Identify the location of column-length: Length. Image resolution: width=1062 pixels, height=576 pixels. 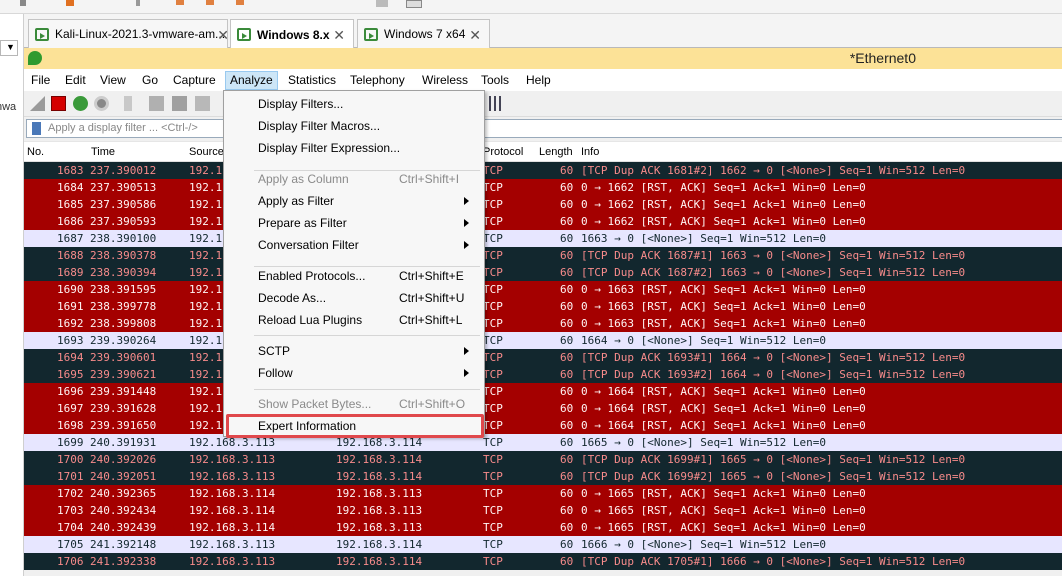
(556, 152).